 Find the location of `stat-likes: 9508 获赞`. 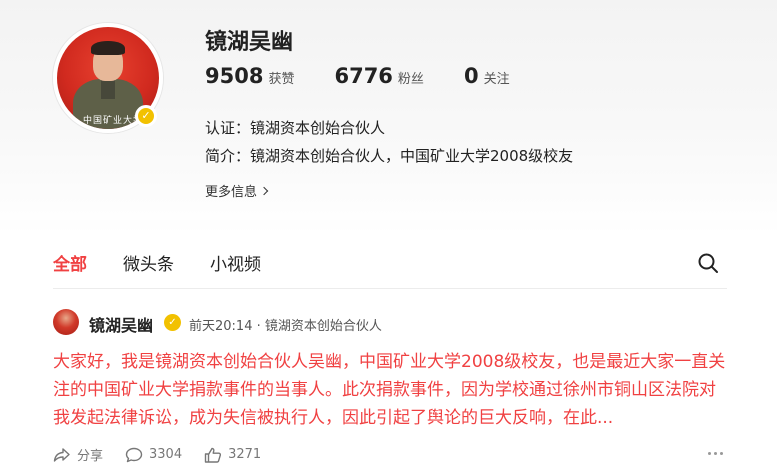

stat-likes: 9508 获赞 is located at coordinates (249, 76).